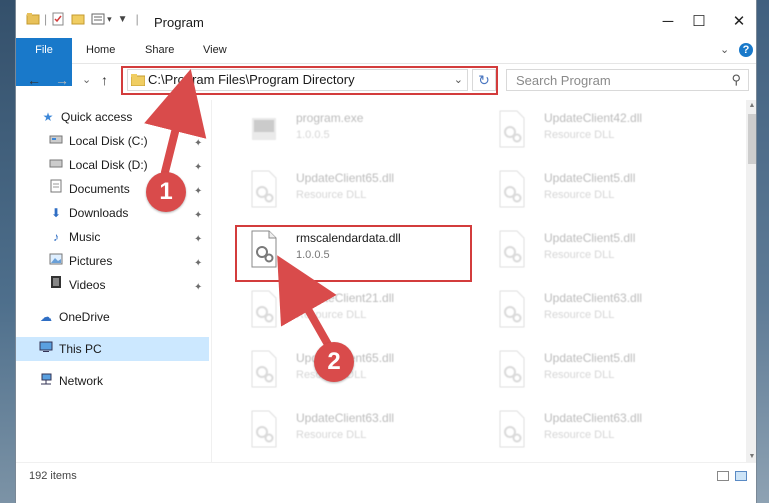  What do you see at coordinates (741, 476) in the screenshot?
I see `large-icons-view-icon` at bounding box center [741, 476].